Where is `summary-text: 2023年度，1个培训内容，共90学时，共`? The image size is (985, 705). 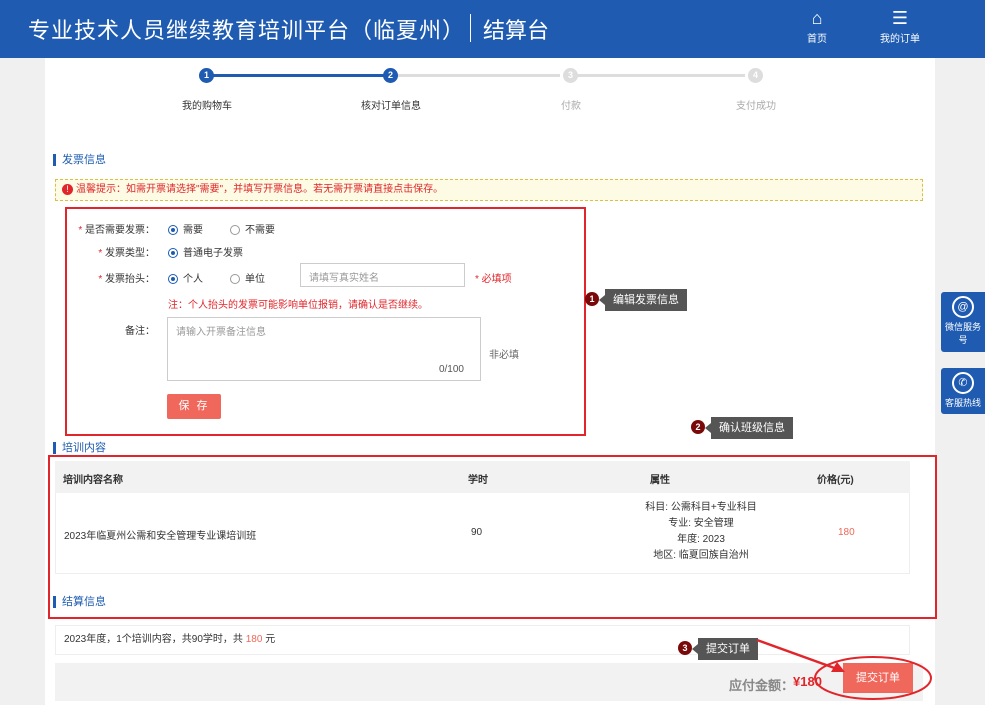
summary-text: 2023年度，1个培训内容，共90学时，共 is located at coordinates (153, 639).